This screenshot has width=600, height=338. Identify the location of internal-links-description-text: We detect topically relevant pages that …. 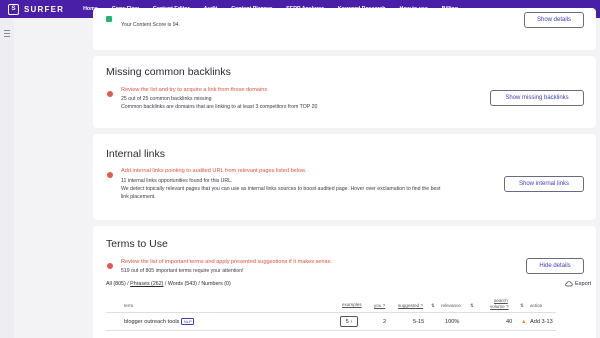
(281, 189).